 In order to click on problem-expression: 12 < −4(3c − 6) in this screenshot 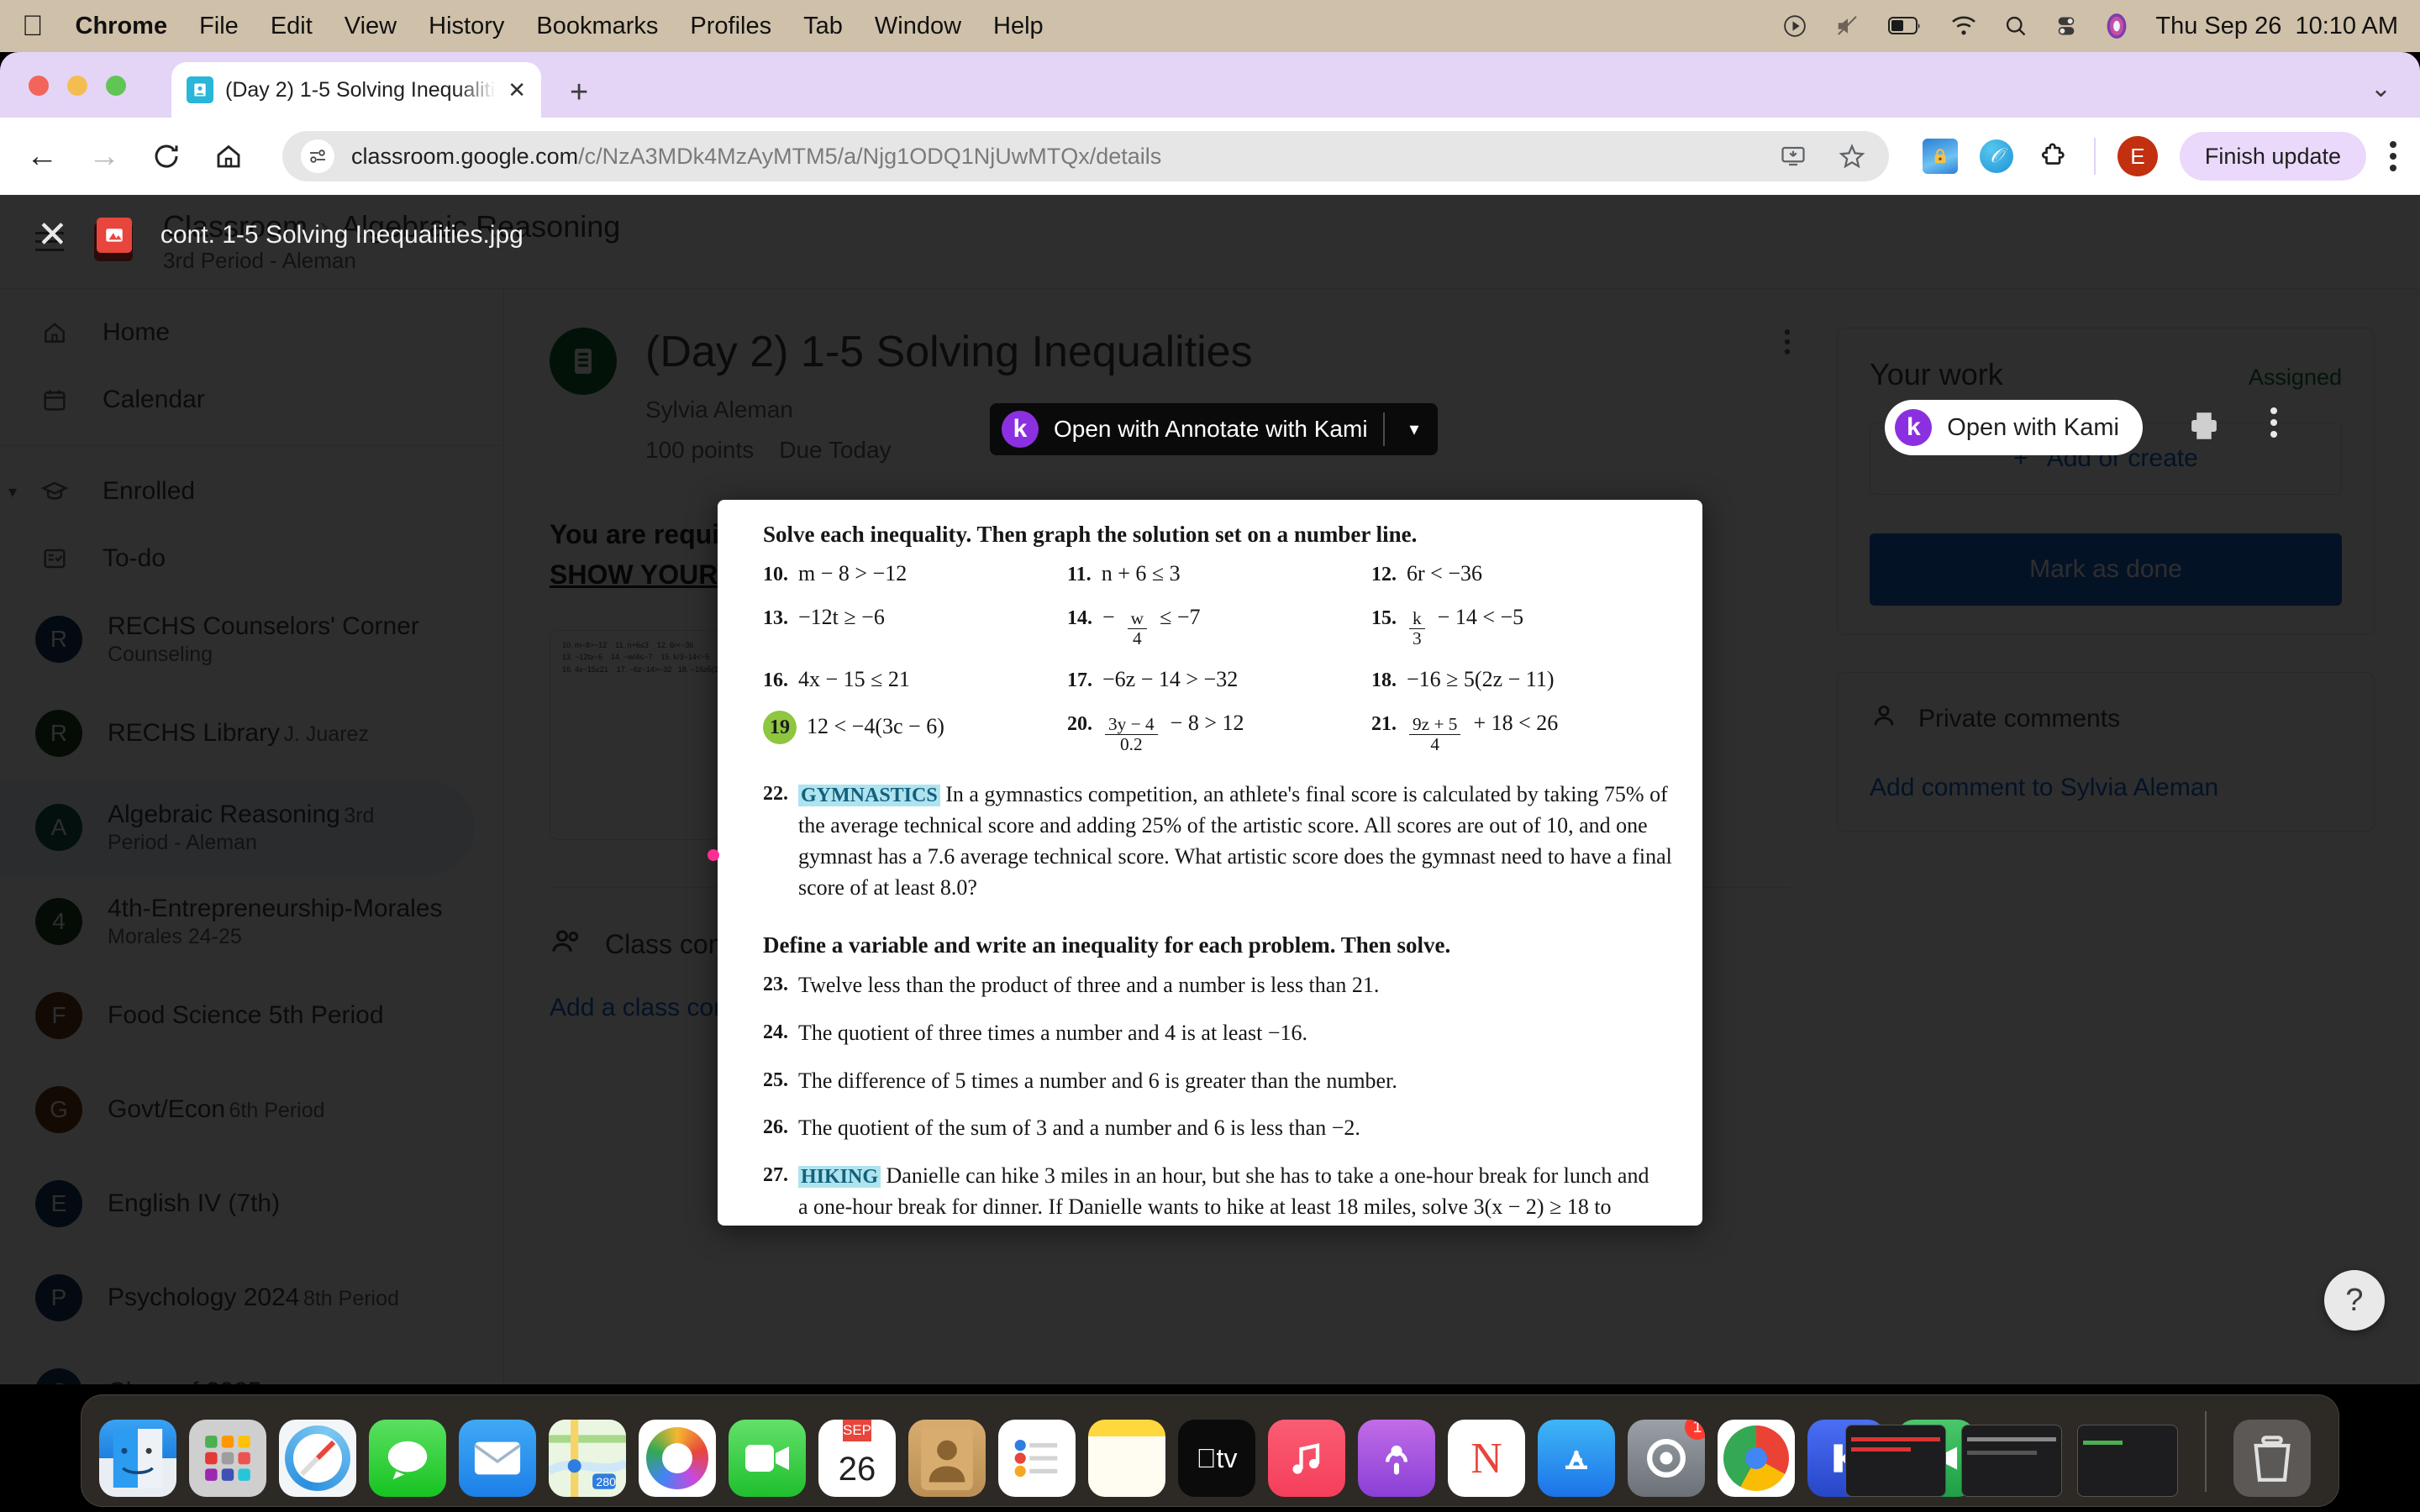, I will do `click(875, 725)`.